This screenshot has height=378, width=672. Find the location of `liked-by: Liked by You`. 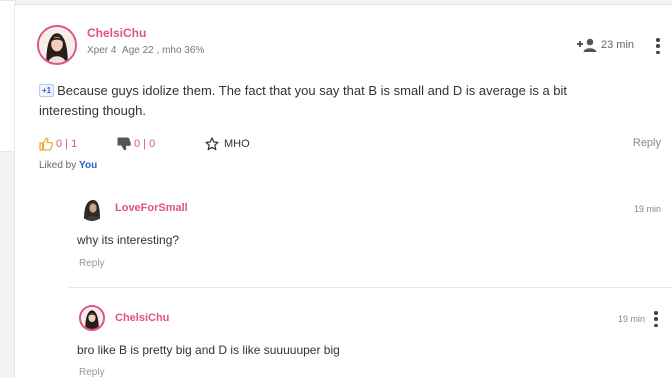

liked-by: Liked by You is located at coordinates (68, 165).